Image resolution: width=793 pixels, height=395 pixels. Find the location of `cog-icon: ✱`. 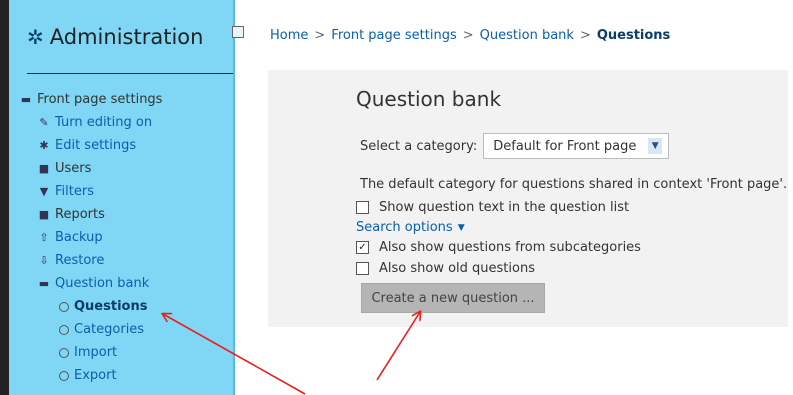

cog-icon: ✱ is located at coordinates (44, 145).